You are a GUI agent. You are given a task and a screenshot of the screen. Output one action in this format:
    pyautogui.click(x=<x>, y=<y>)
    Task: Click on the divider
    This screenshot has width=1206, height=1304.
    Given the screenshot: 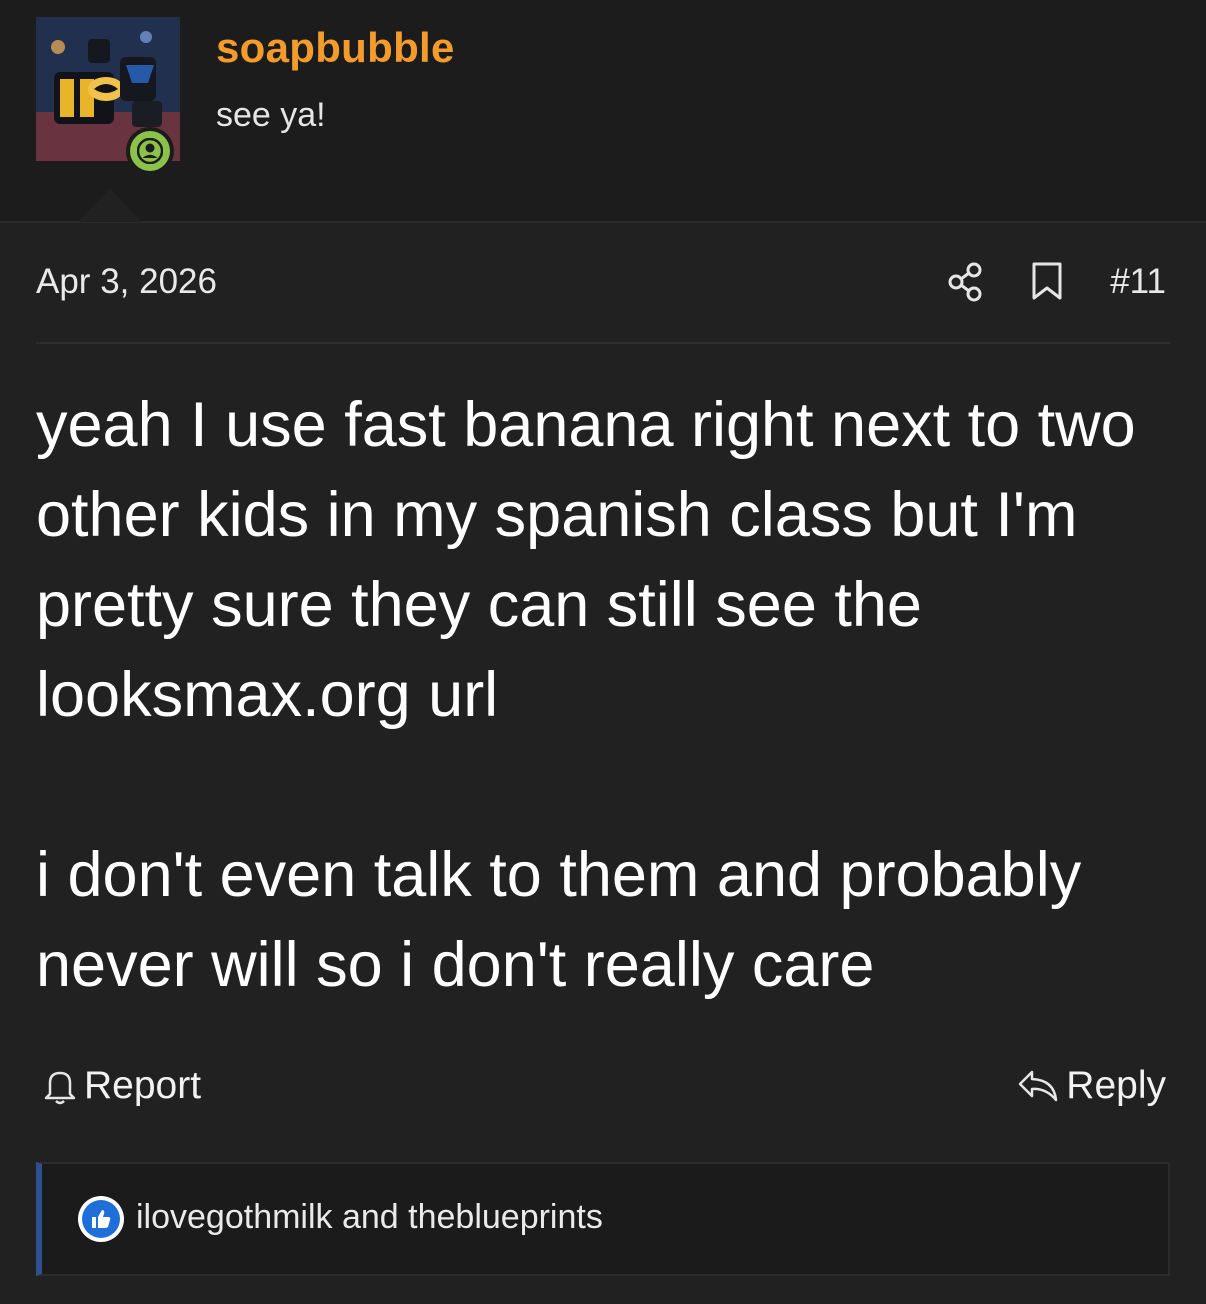 What is the action you would take?
    pyautogui.click(x=603, y=343)
    